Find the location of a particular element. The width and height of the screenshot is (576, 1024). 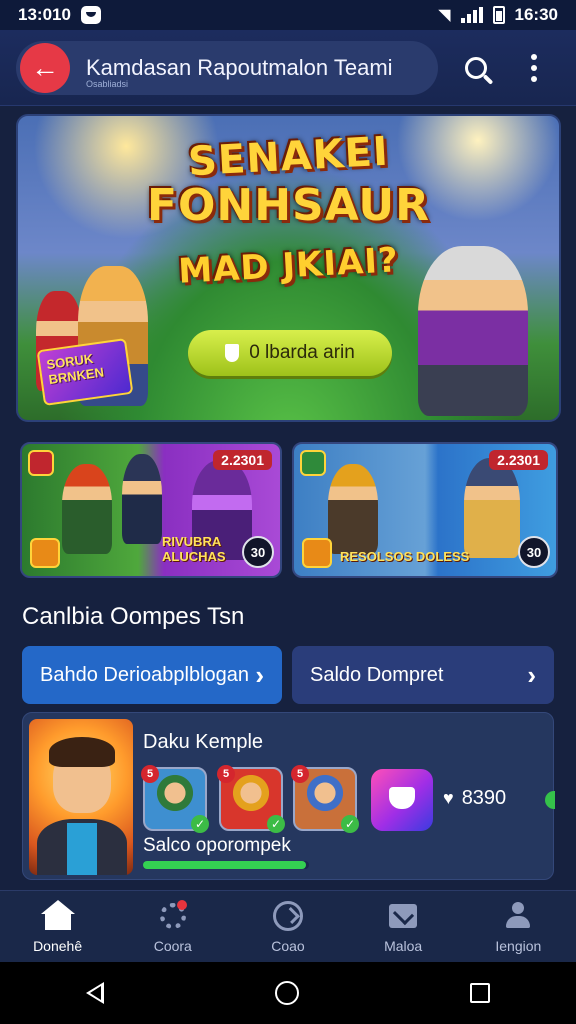

back-button: ← is located at coordinates (45, 67).